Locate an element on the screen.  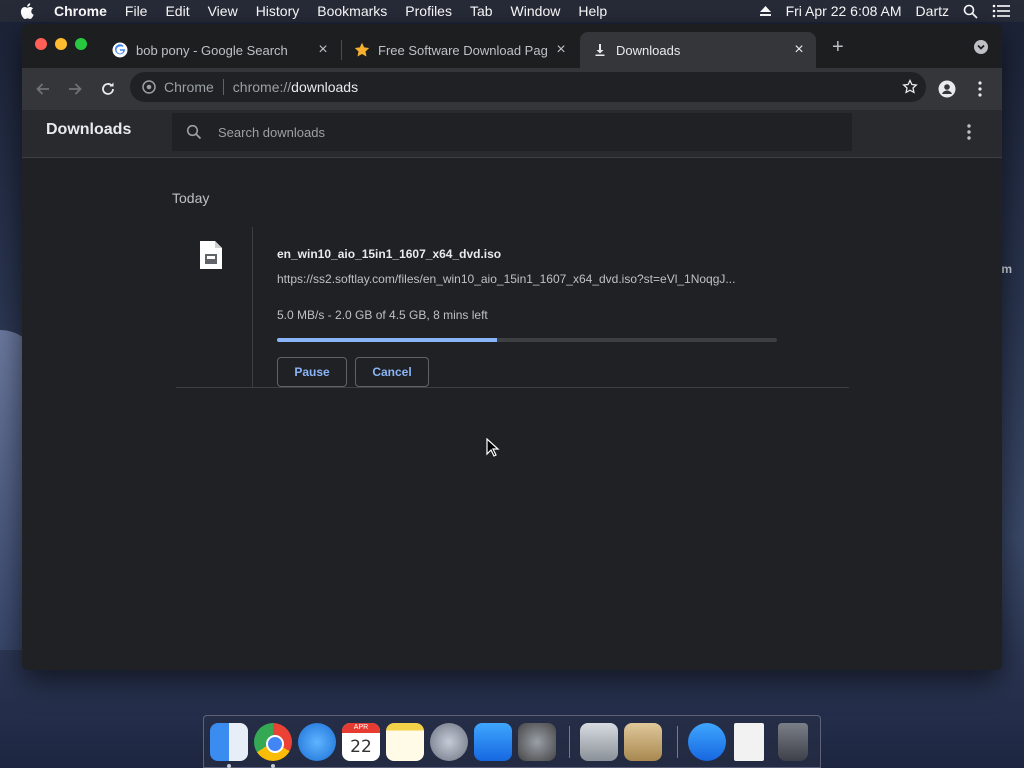
search-downloads-field: Search downloads is located at coordinates (512, 132).